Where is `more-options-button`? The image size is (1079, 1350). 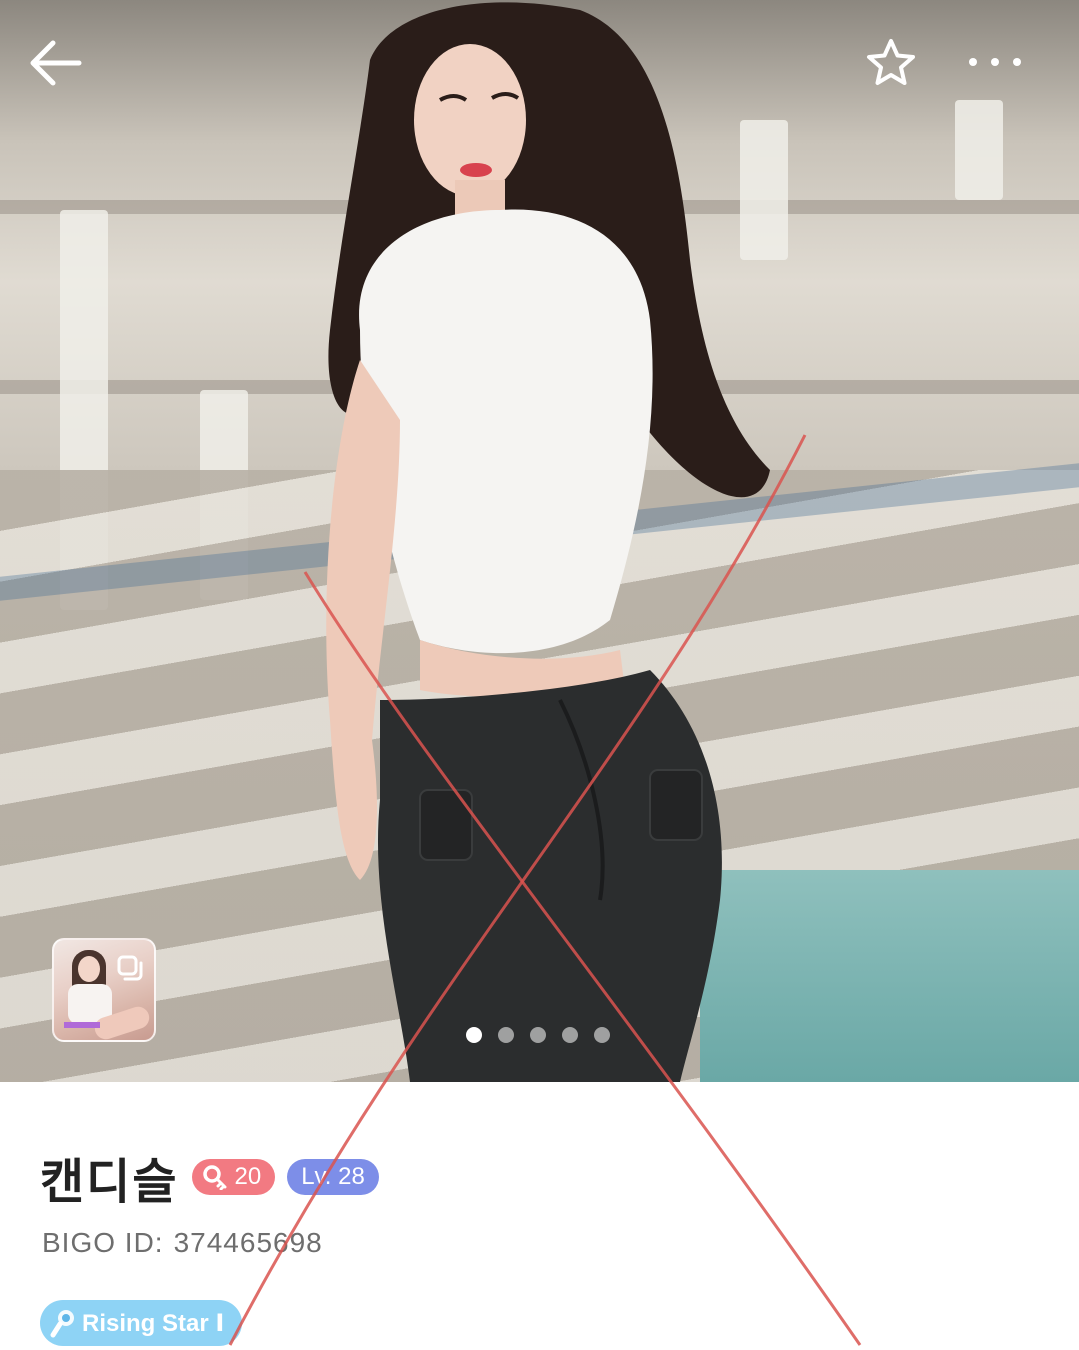
more-options-button is located at coordinates (995, 62).